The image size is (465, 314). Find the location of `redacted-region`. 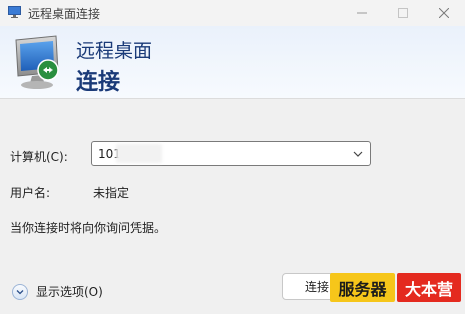

redacted-region is located at coordinates (139, 153).